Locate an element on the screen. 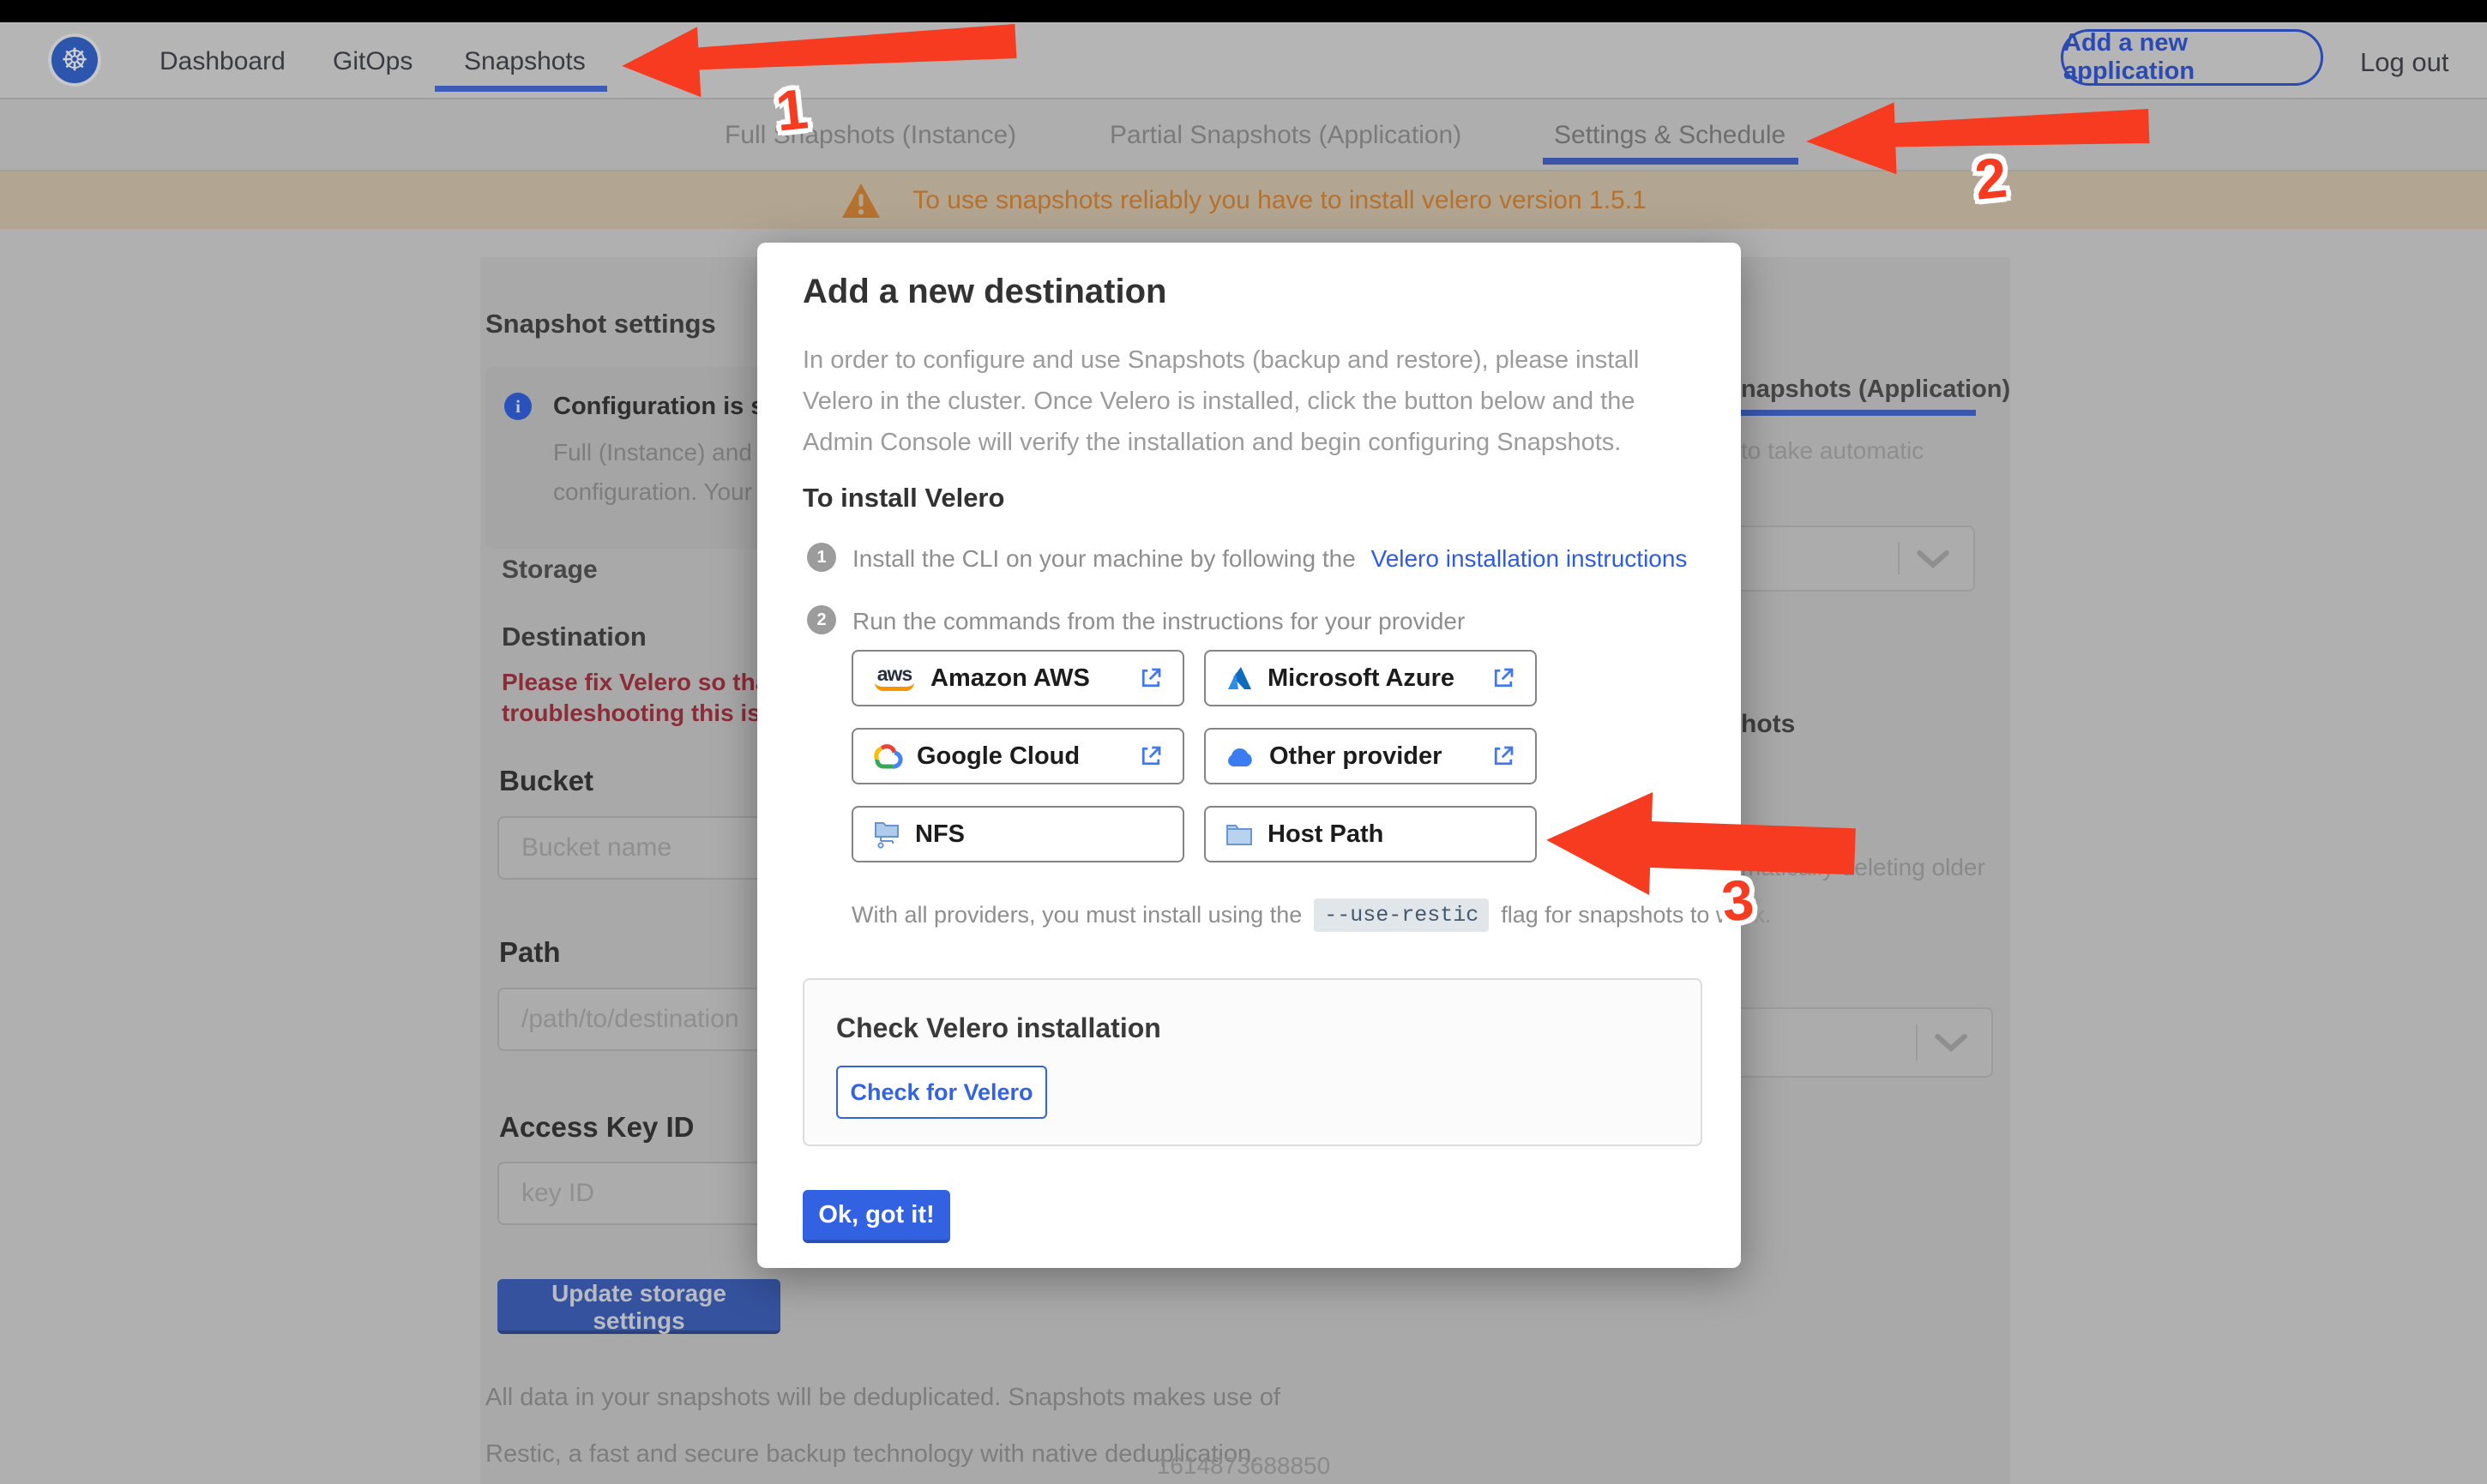 The height and width of the screenshot is (1484, 2487). provider-button-hostpath: Host Path is located at coordinates (1370, 834).